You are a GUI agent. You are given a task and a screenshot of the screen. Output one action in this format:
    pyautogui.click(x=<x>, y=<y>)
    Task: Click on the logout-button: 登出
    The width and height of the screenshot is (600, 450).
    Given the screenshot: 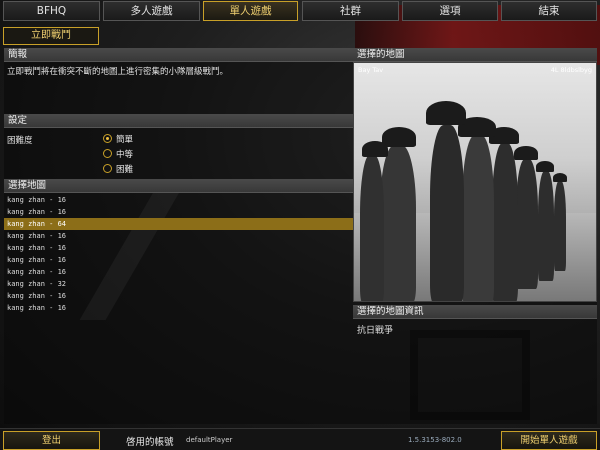 What is the action you would take?
    pyautogui.click(x=51, y=440)
    